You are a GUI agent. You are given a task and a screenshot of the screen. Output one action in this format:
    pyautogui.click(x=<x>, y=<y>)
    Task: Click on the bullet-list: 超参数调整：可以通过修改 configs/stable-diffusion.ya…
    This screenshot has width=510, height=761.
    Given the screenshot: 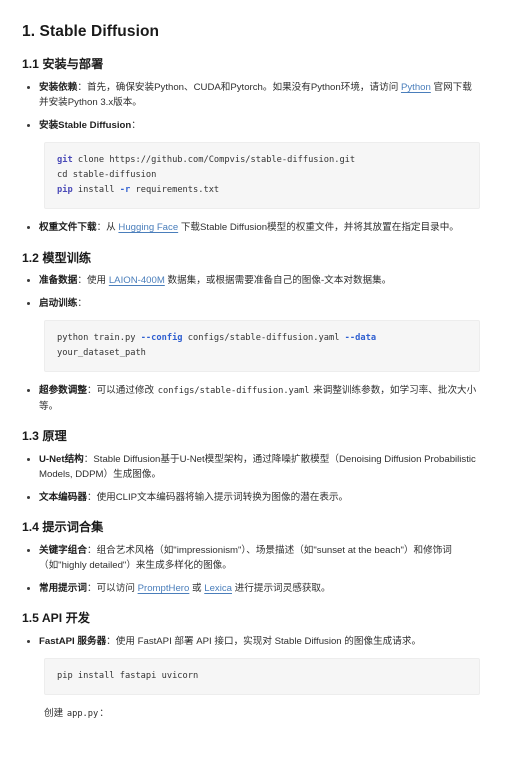 What is the action you would take?
    pyautogui.click(x=251, y=398)
    